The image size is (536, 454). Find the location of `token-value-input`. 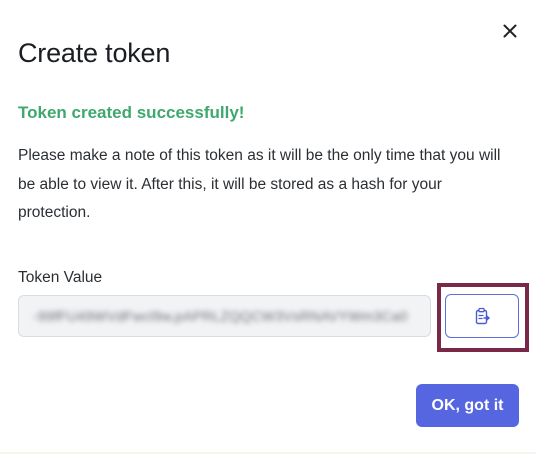

token-value-input is located at coordinates (224, 316).